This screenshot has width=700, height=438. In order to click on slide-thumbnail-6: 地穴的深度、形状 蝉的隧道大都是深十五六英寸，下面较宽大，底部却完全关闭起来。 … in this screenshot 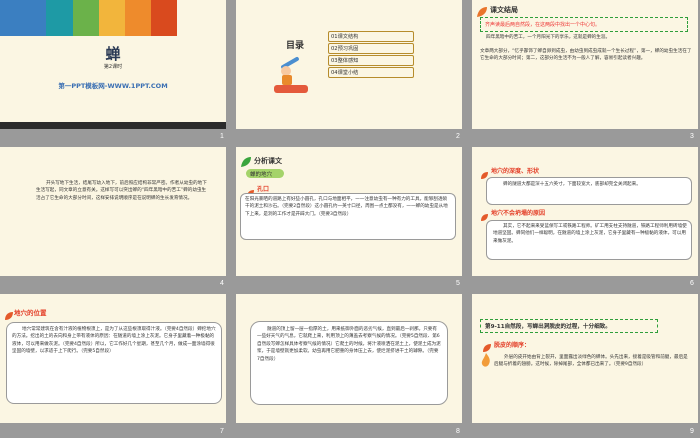, I will do `click(585, 211)`.